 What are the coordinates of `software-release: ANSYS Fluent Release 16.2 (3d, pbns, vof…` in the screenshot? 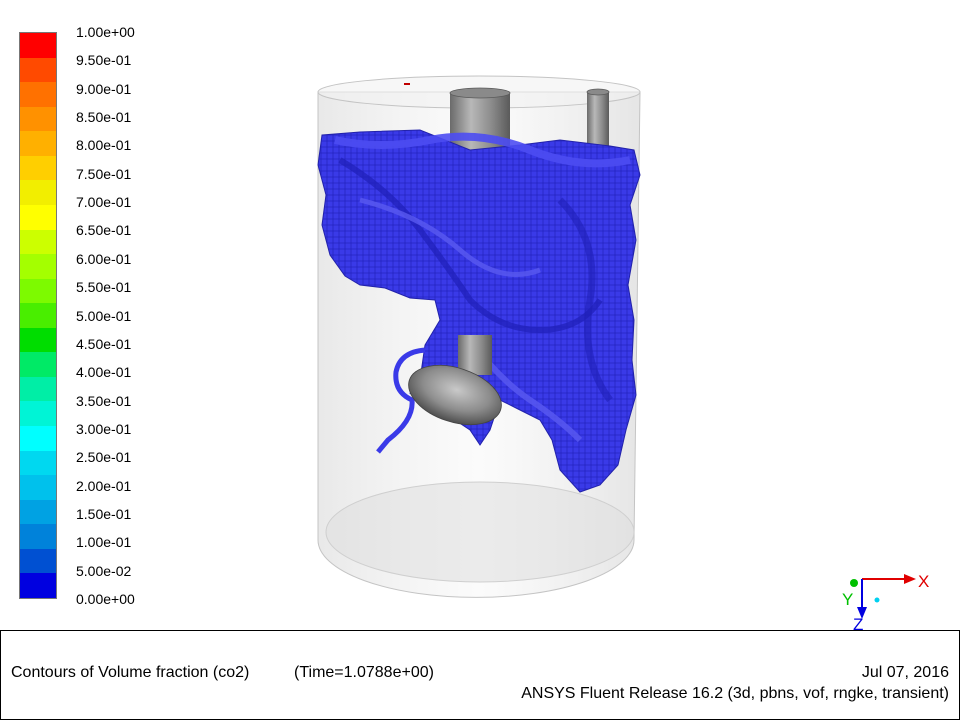 It's located at (735, 693).